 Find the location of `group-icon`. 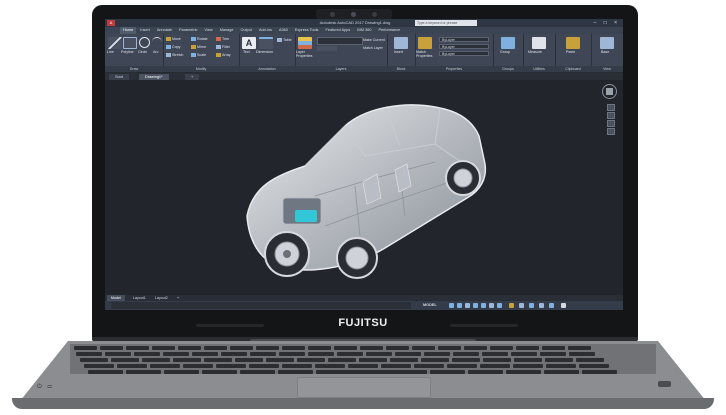

group-icon is located at coordinates (508, 43).